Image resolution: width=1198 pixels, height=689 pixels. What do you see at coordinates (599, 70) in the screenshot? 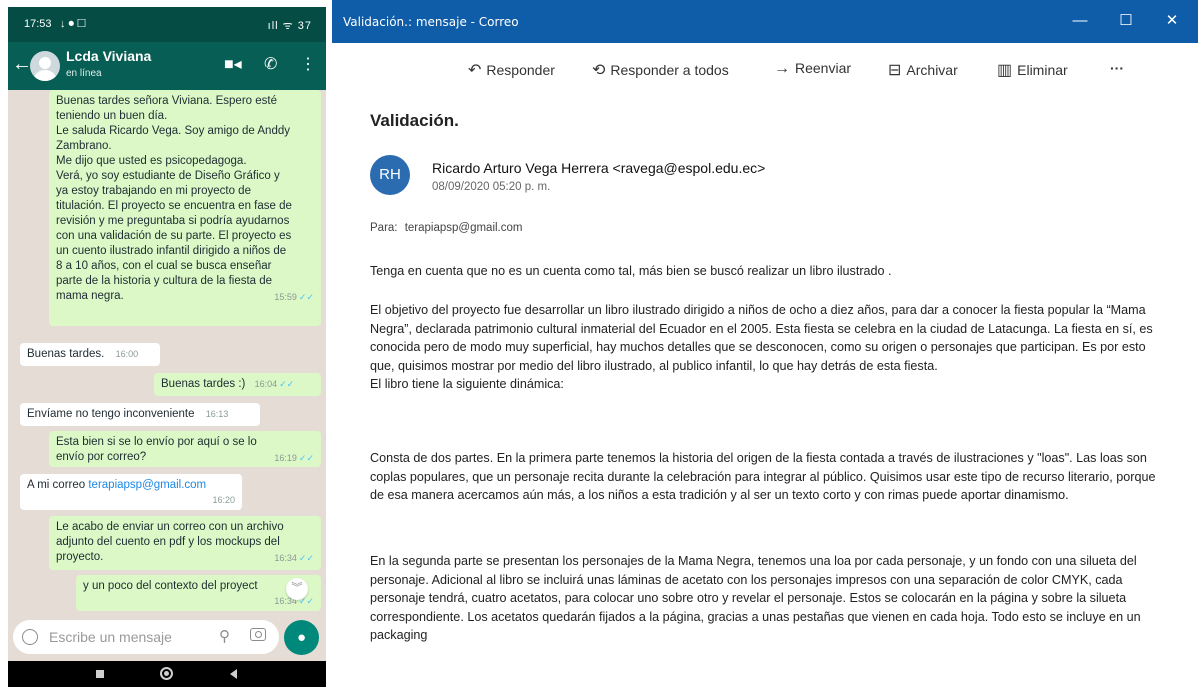
I see `reply-all-icon: ⟲` at bounding box center [599, 70].